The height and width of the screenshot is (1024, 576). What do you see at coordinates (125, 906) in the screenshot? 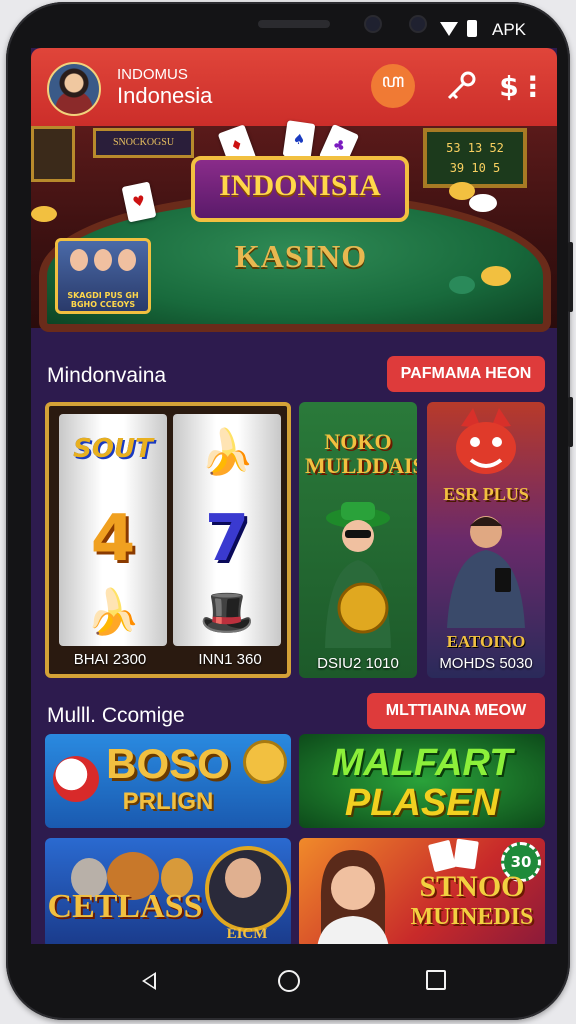
I see `banner-line1: CETLASS` at bounding box center [125, 906].